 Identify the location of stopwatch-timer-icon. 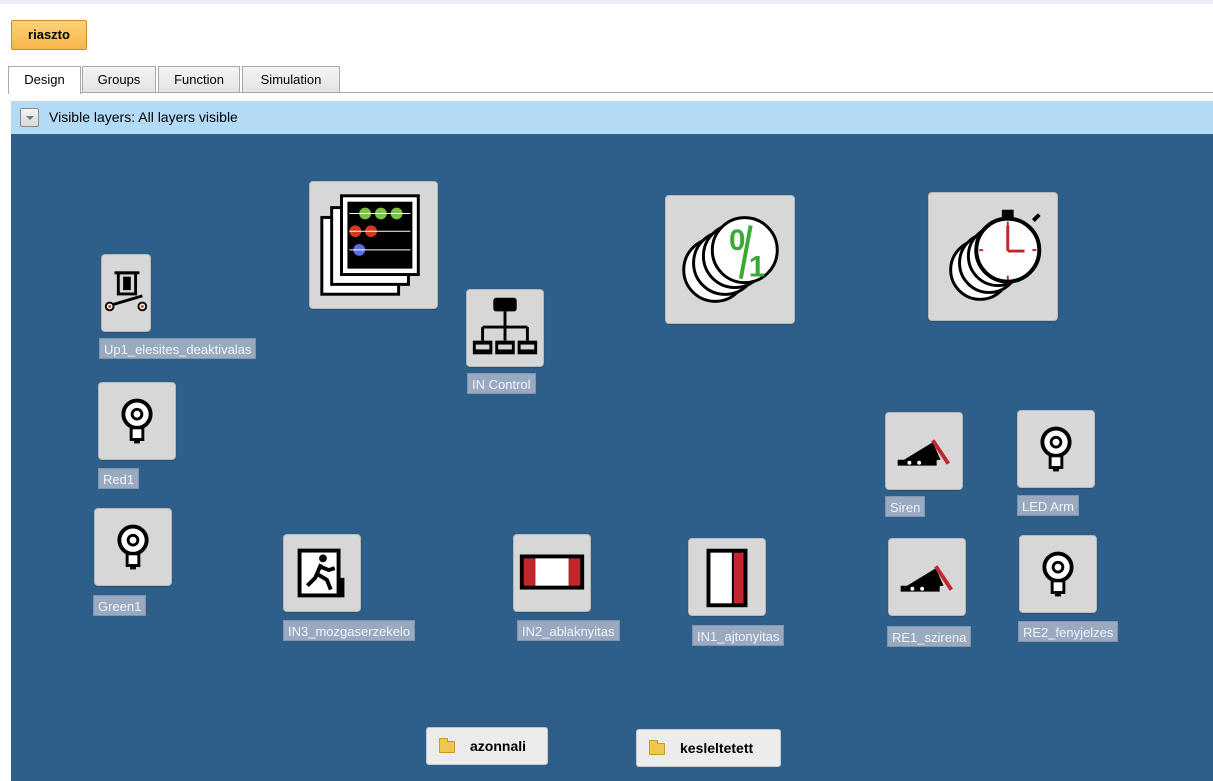
(995, 255).